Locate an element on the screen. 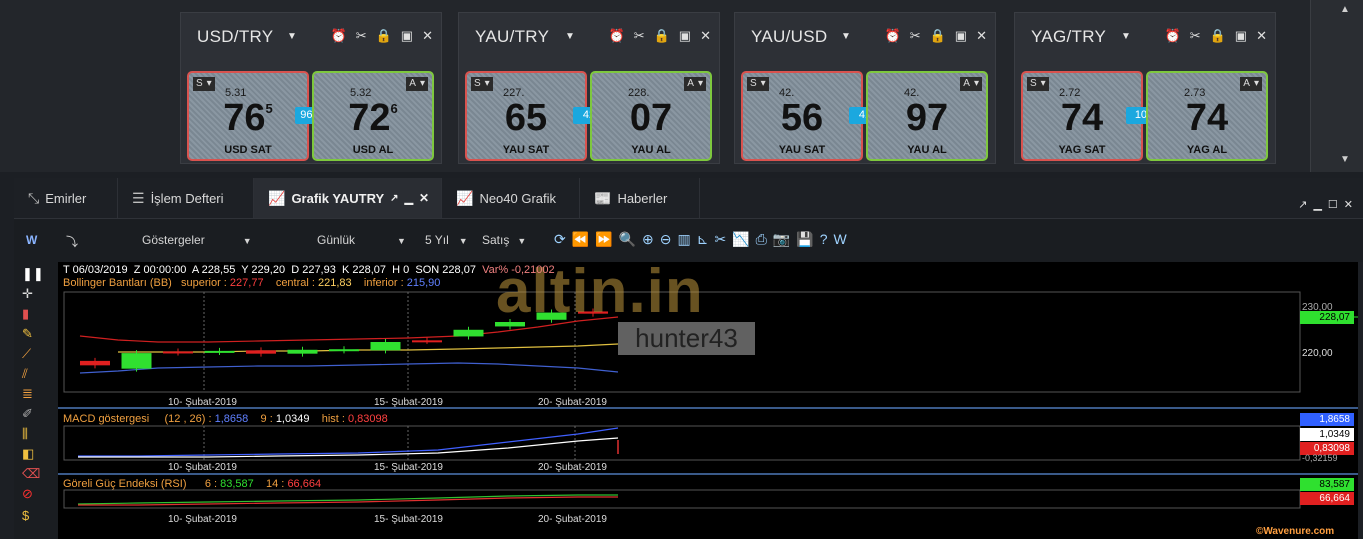 This screenshot has width=1363, height=539. axis-icon: ⊾ is located at coordinates (703, 239).